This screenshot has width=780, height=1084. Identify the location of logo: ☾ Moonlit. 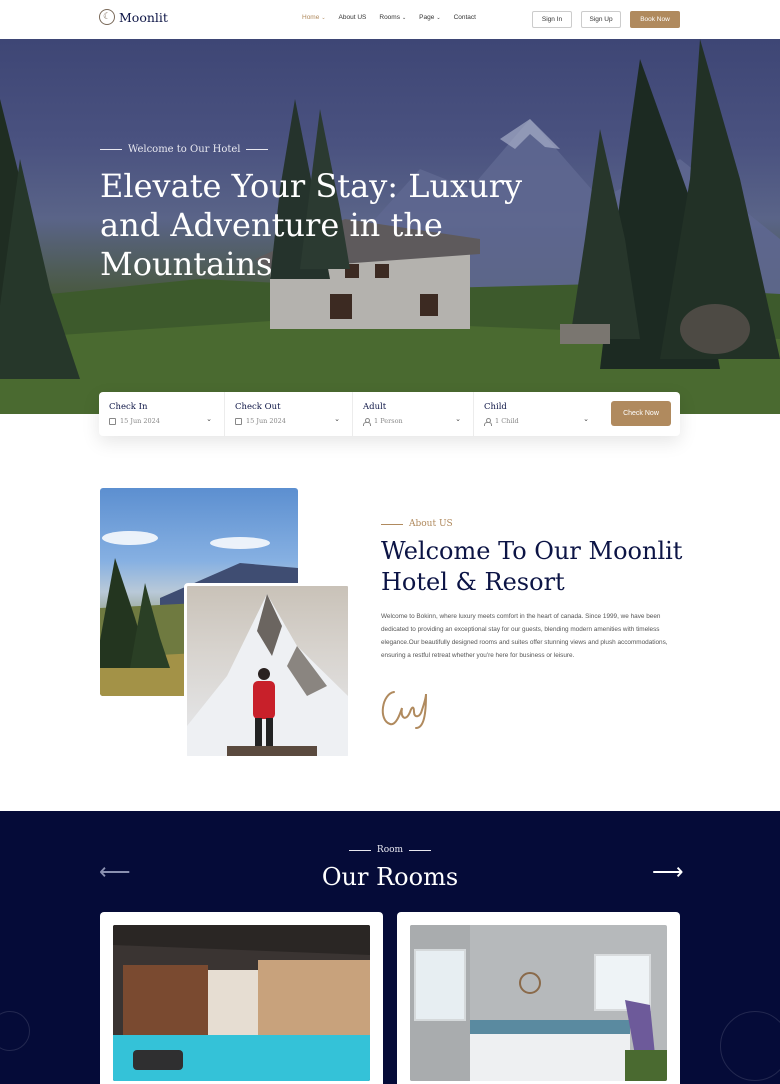
(133, 17).